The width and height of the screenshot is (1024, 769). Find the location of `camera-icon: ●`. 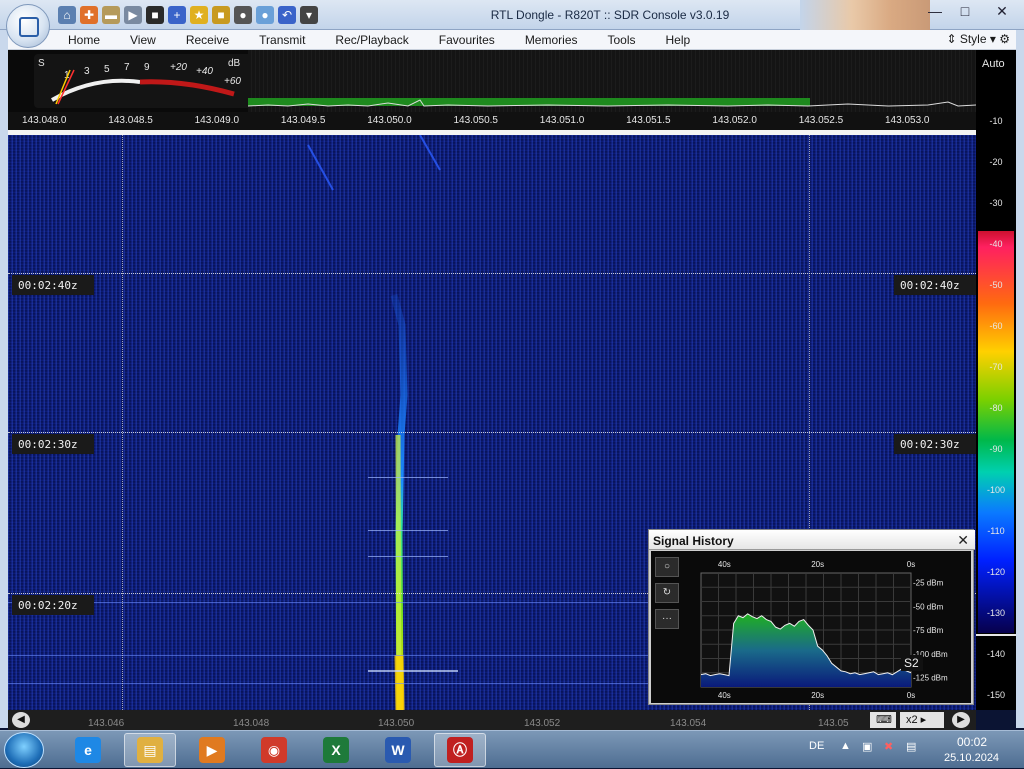

camera-icon: ● is located at coordinates (243, 15).